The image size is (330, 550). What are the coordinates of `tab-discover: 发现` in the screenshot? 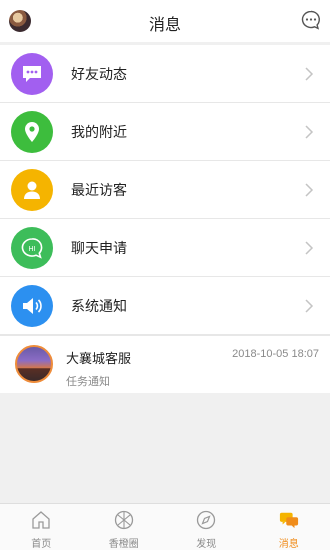 It's located at (206, 527).